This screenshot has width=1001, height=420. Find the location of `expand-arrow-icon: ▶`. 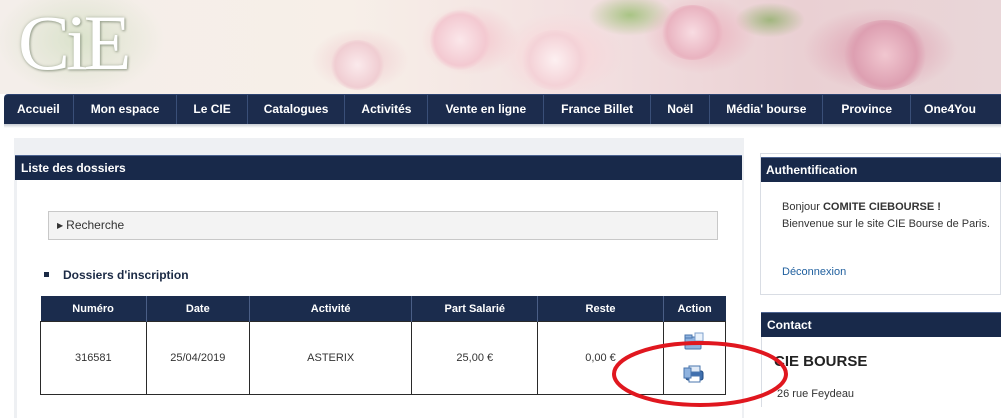

expand-arrow-icon: ▶ is located at coordinates (60, 225).